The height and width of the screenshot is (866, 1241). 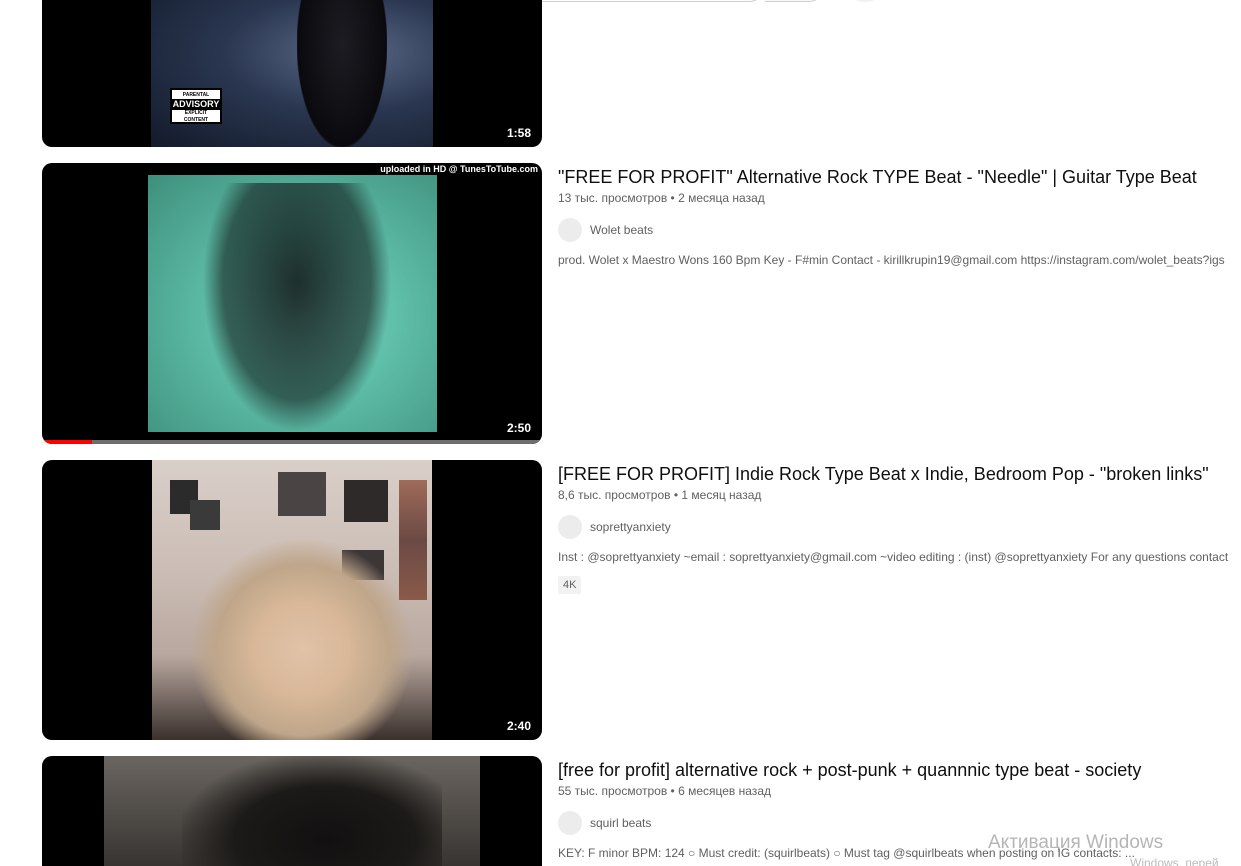 I want to click on channel-link: Wolet beats, so click(x=899, y=230).